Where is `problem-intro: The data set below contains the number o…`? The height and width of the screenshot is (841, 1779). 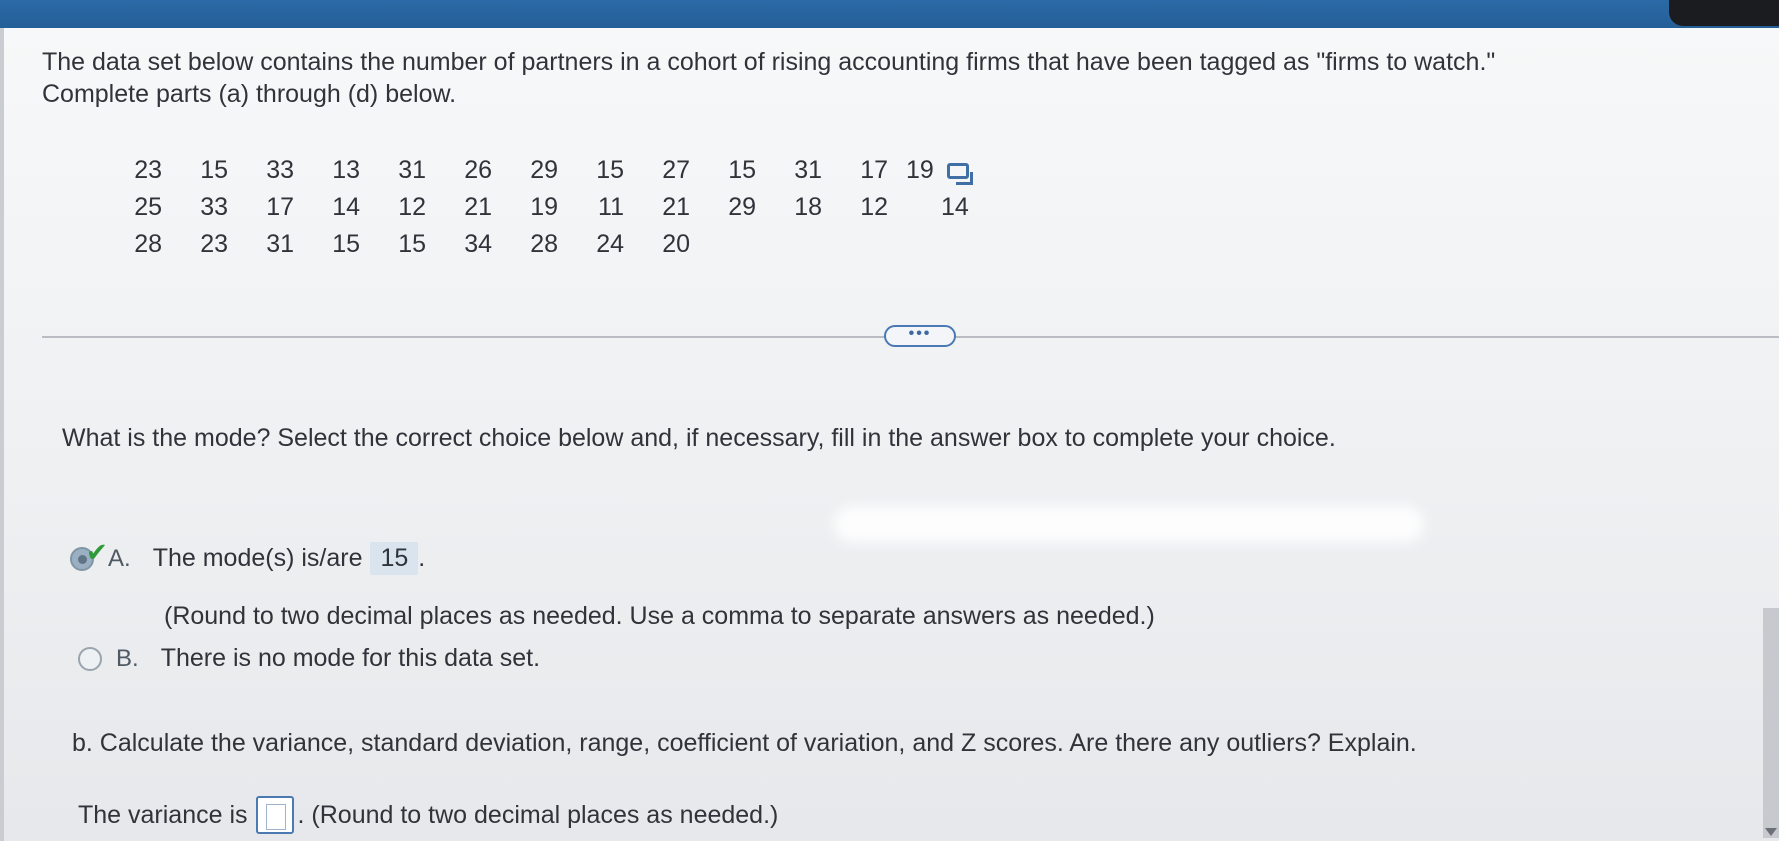
problem-intro: The data set below contains the number o… is located at coordinates (887, 78).